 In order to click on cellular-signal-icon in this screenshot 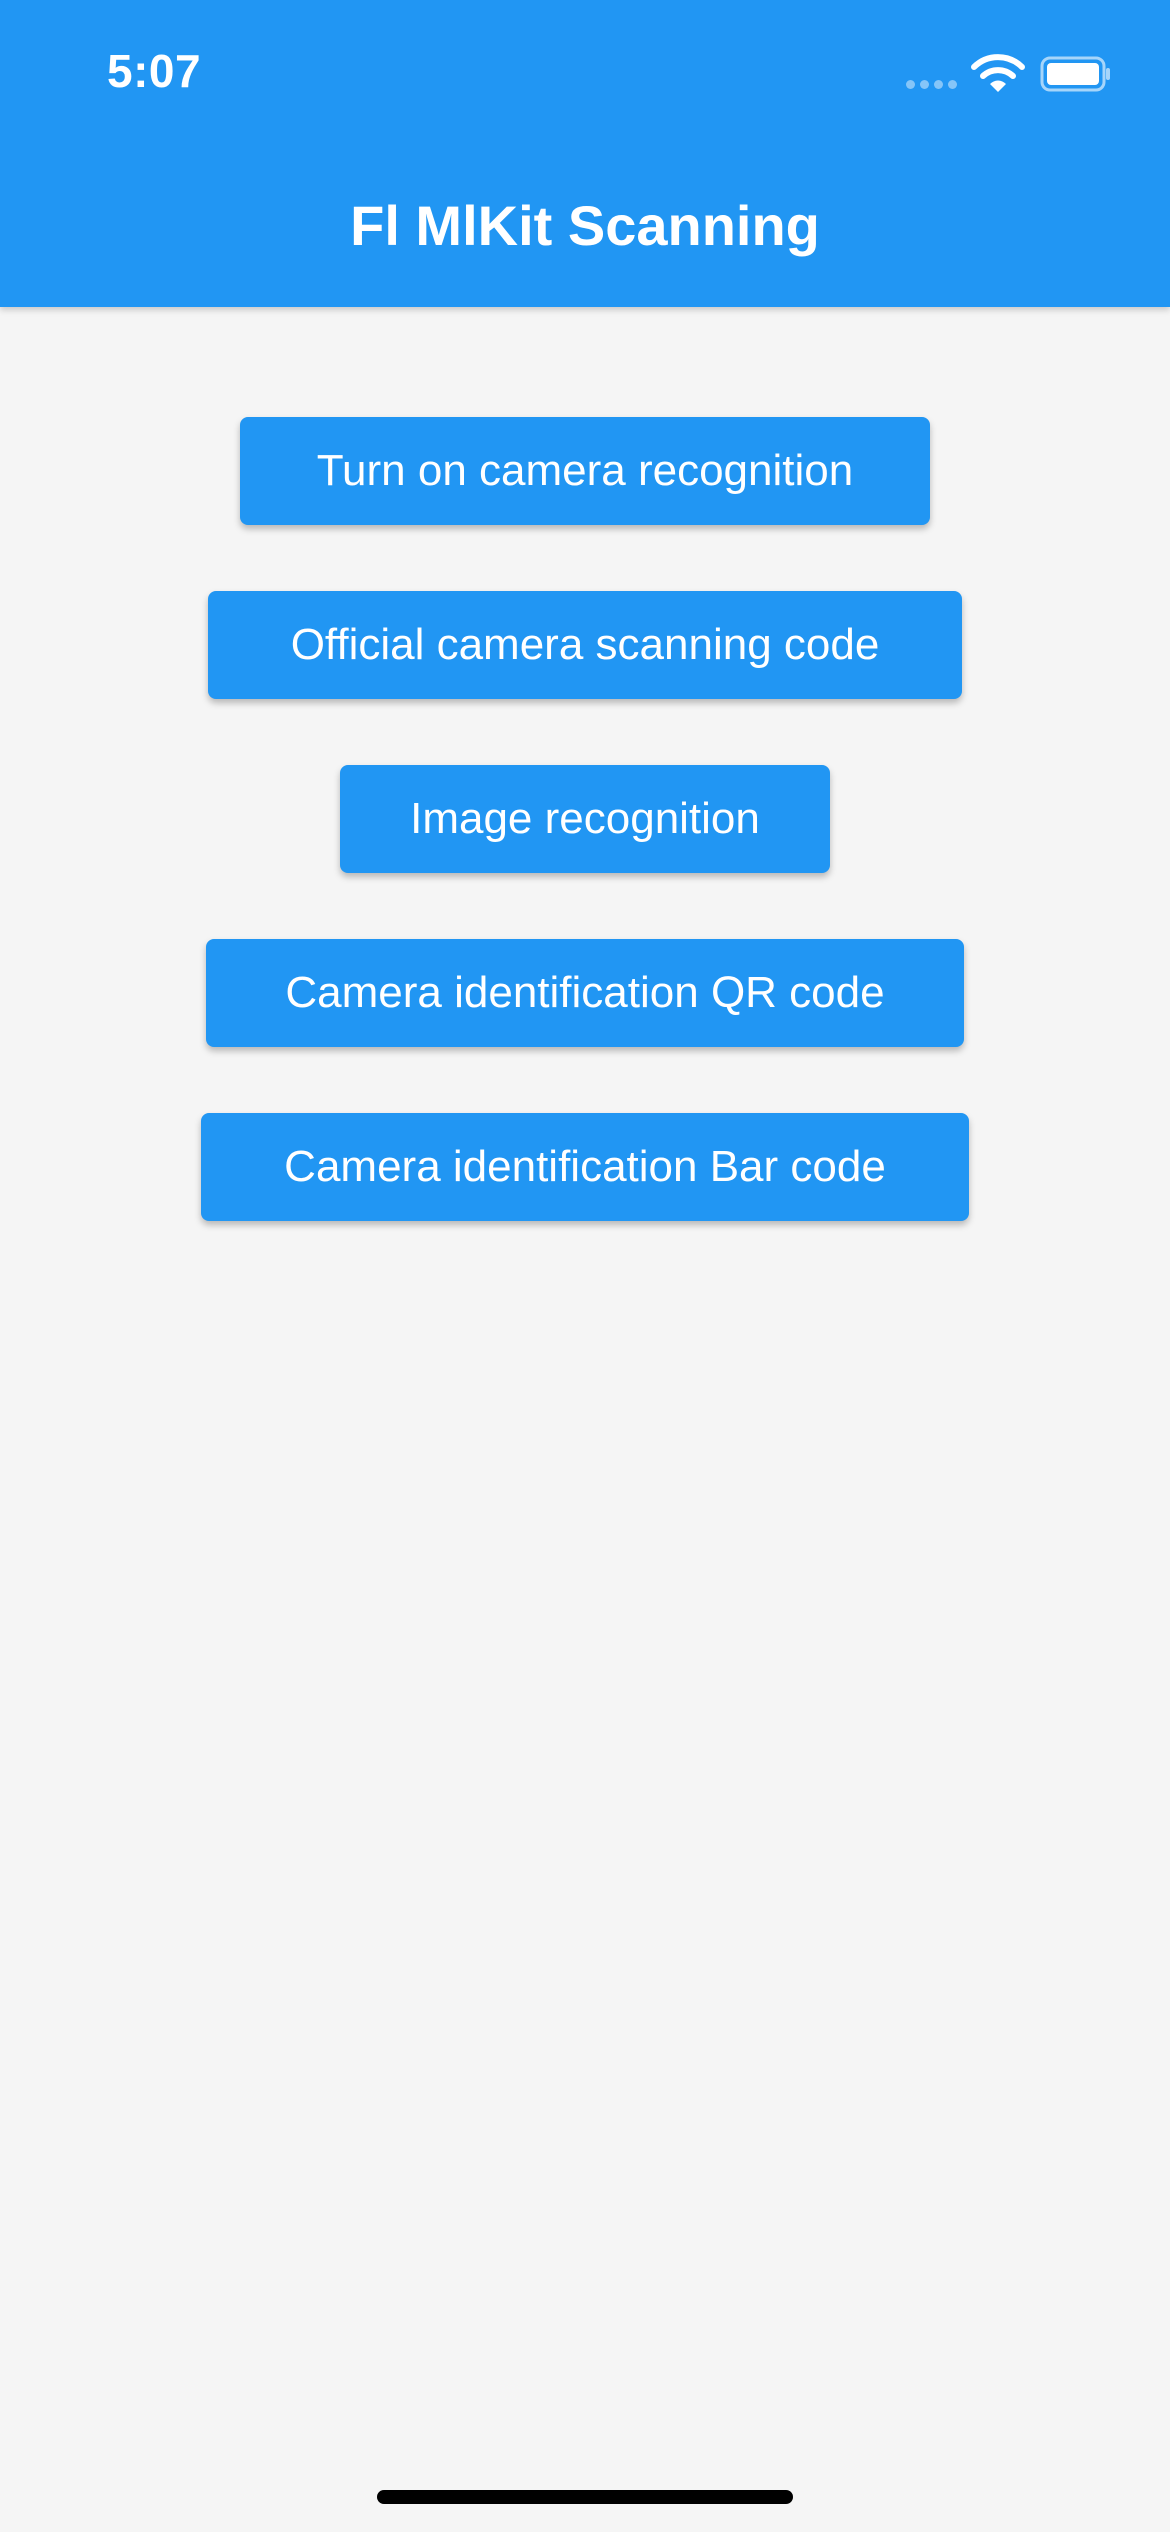, I will do `click(931, 84)`.